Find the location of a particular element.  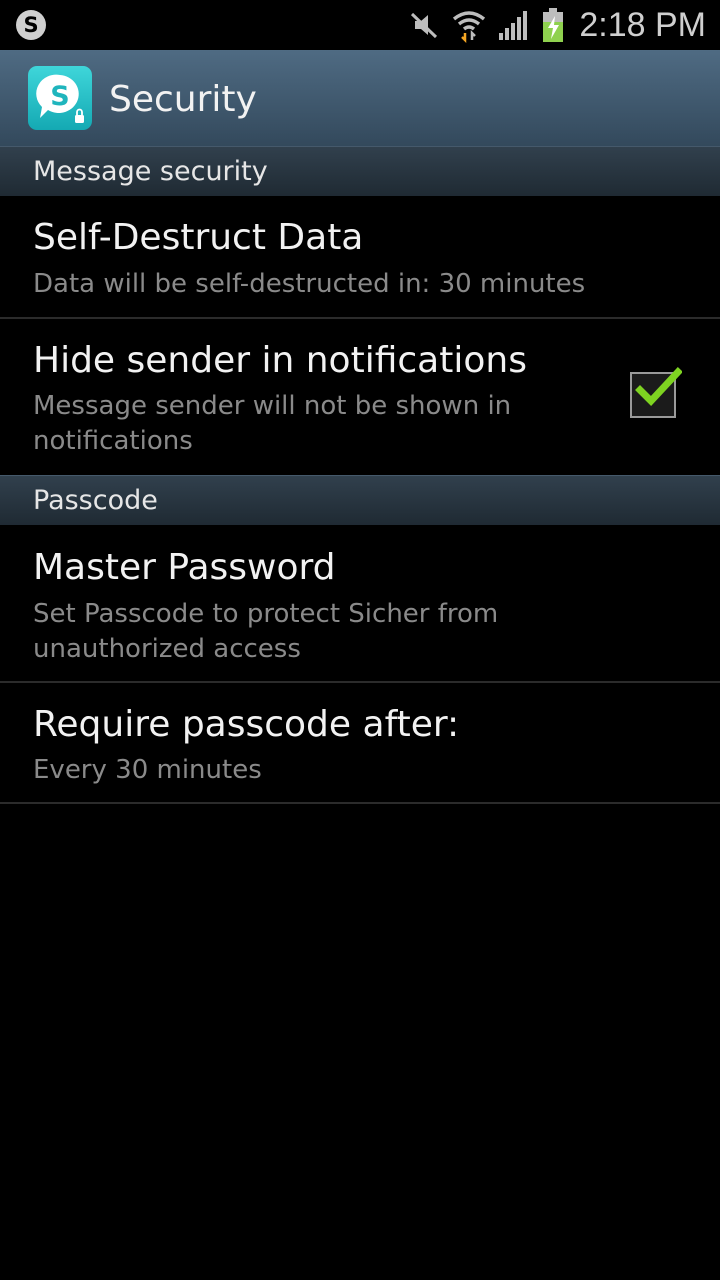

pref-title: Require passcode after: is located at coordinates (246, 724).